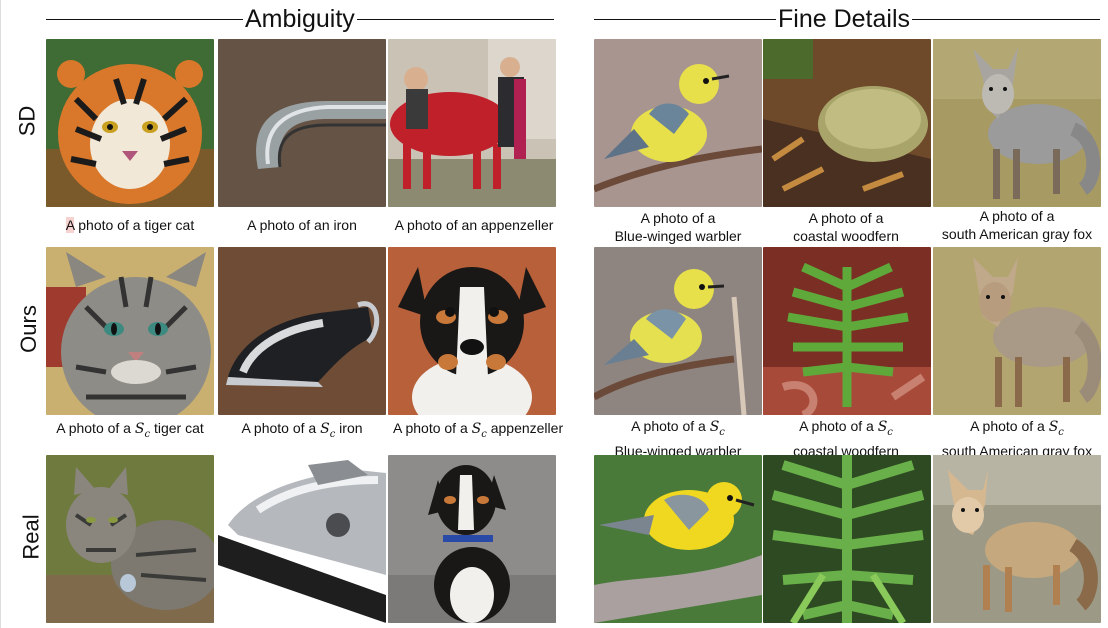  Describe the element at coordinates (474, 225) in the screenshot. I see `caption-sd-appenzeller: A photo of an appenzeller` at that location.